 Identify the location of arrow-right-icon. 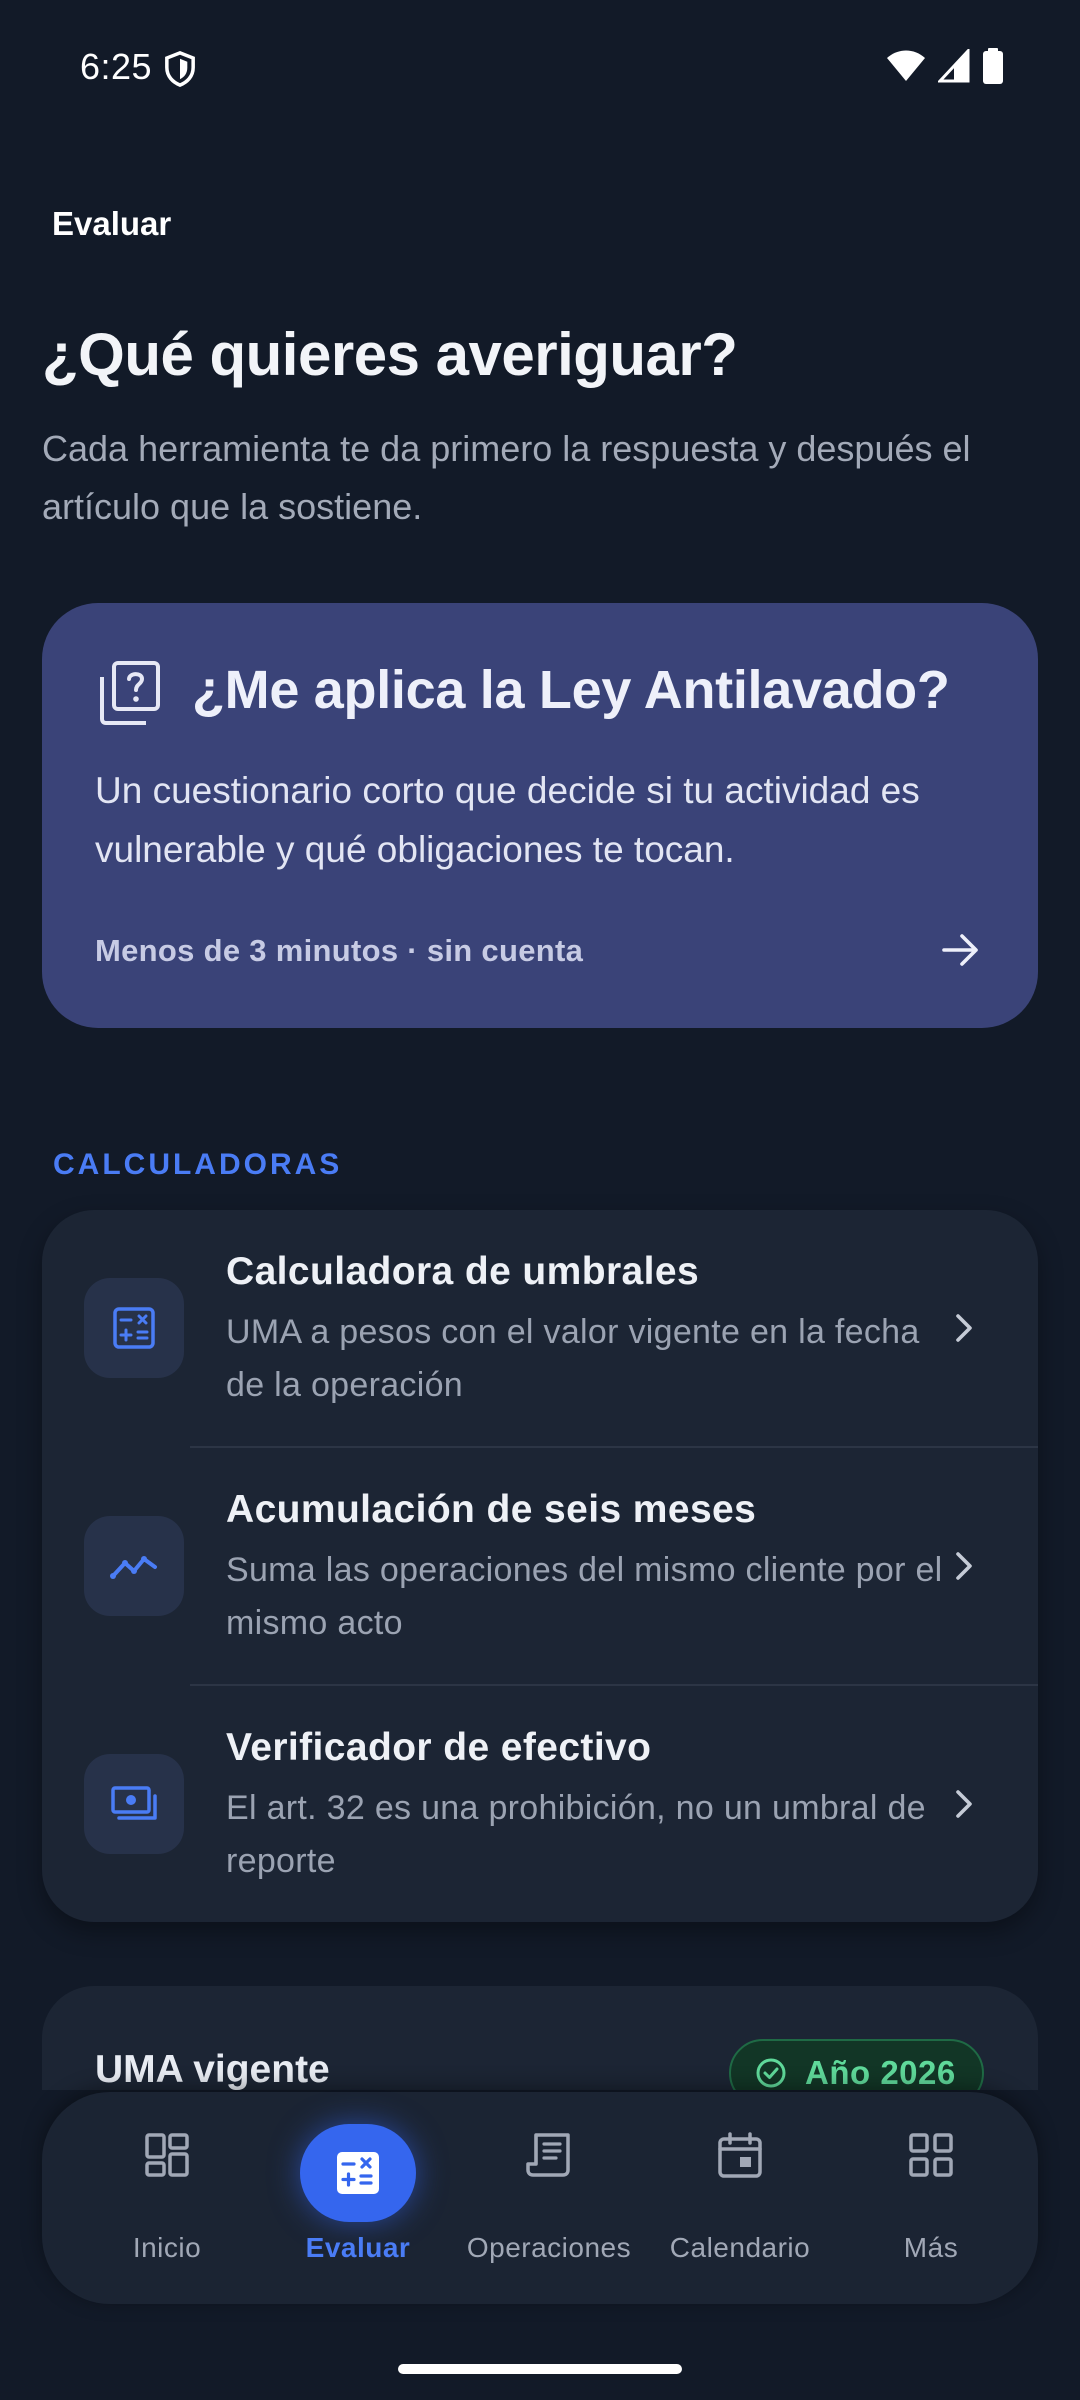
(960, 950).